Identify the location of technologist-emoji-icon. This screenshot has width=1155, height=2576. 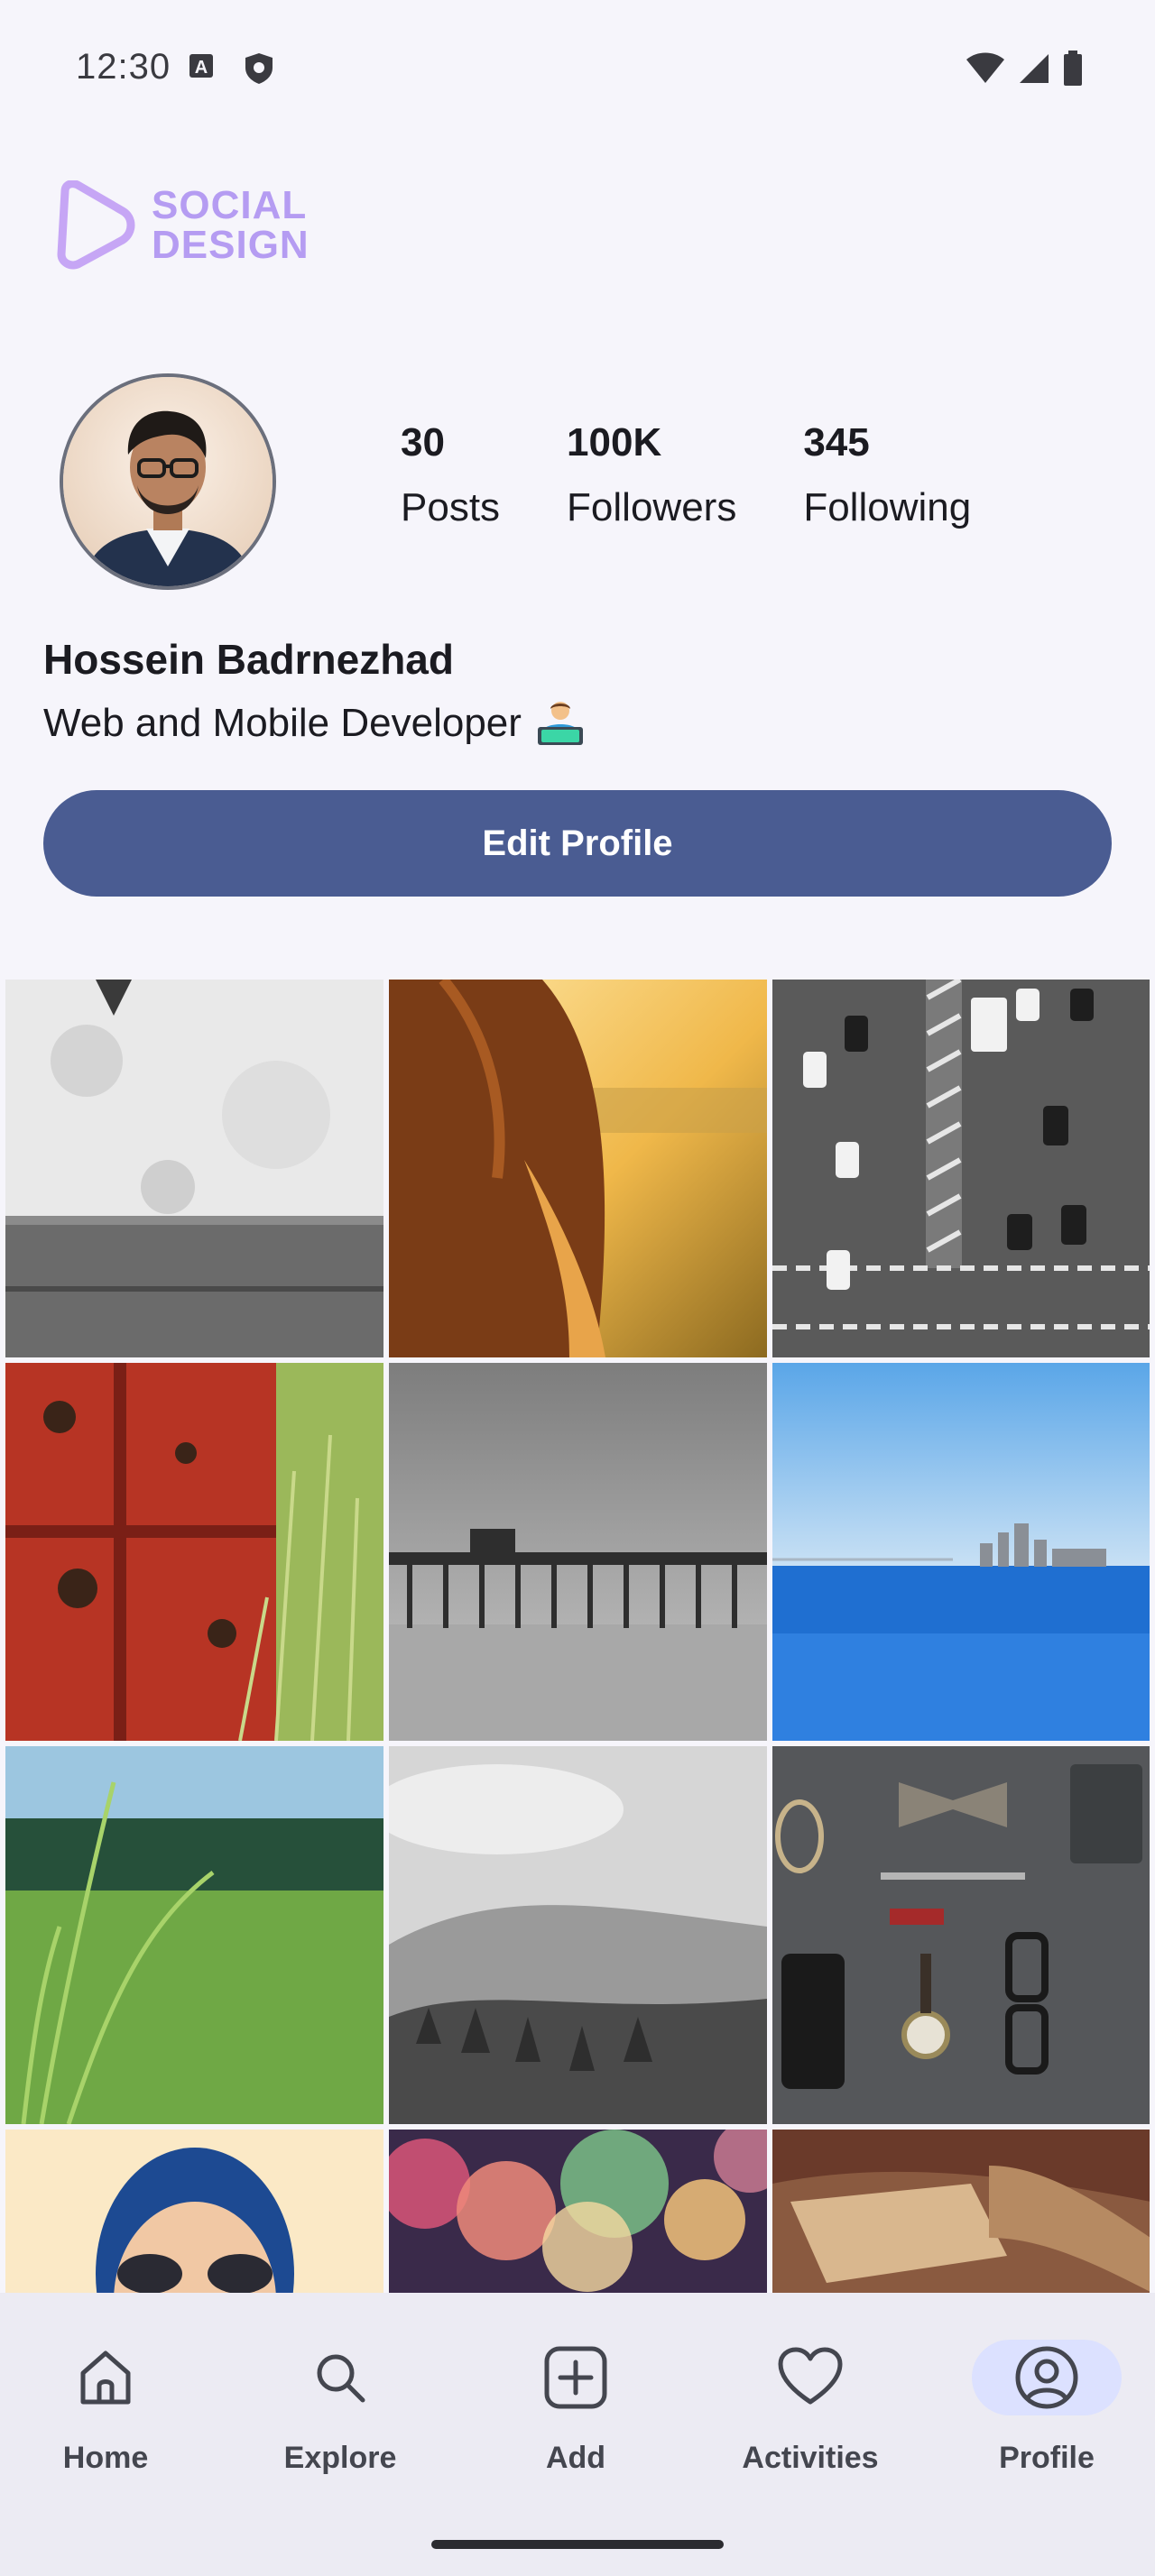
(560, 723).